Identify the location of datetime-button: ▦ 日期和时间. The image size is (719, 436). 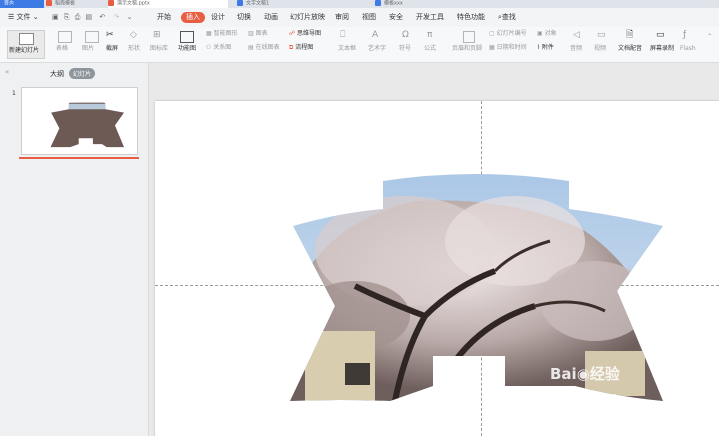
(508, 48).